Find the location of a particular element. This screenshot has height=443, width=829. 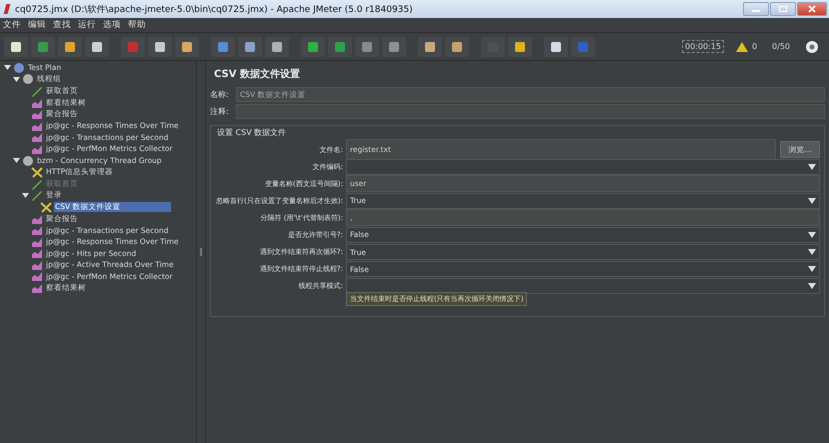

restore-icon is located at coordinates (783, 9).